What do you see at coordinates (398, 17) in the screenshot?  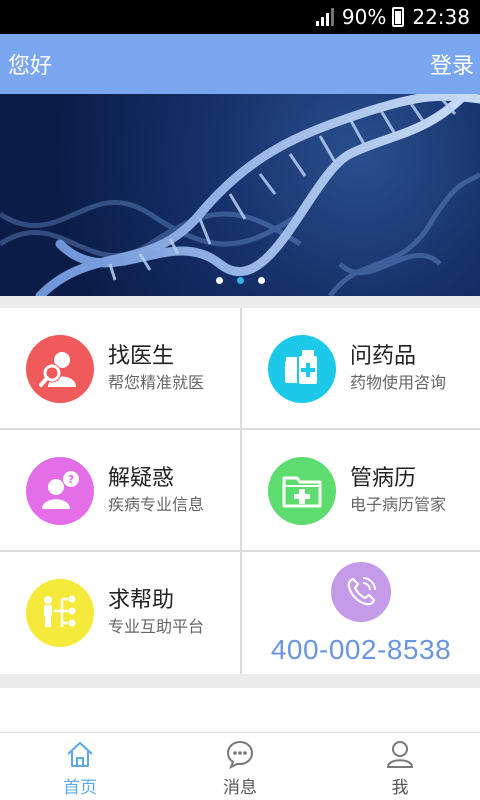 I see `battery-icon` at bounding box center [398, 17].